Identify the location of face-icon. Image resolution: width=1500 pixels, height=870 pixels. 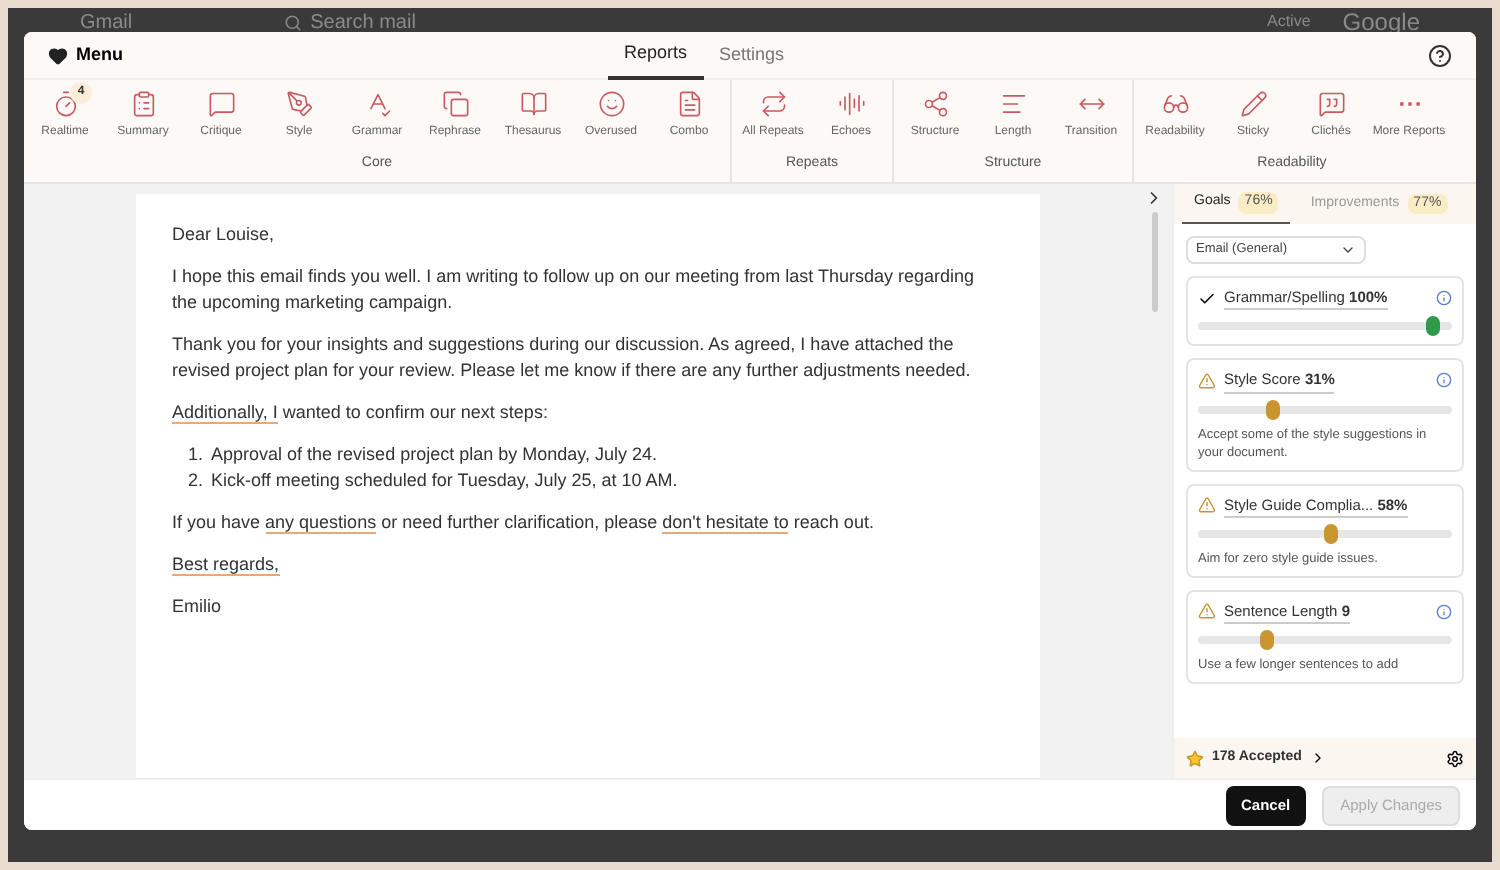
(611, 104).